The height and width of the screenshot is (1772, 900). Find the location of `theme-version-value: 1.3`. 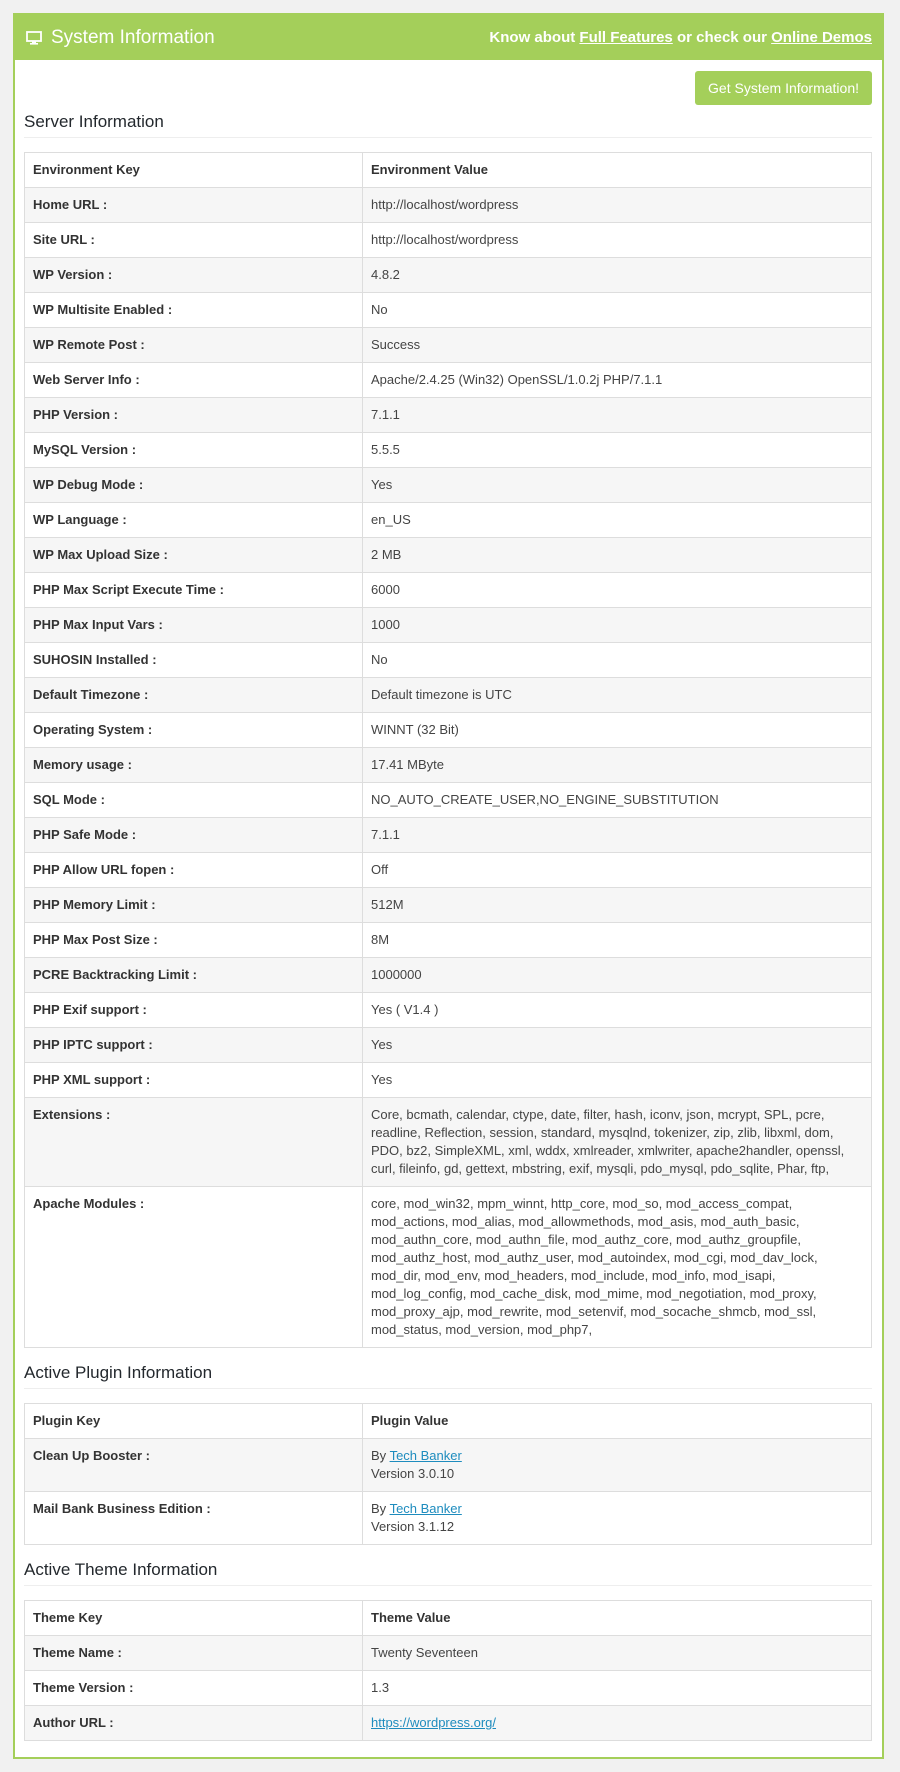

theme-version-value: 1.3 is located at coordinates (617, 1688).